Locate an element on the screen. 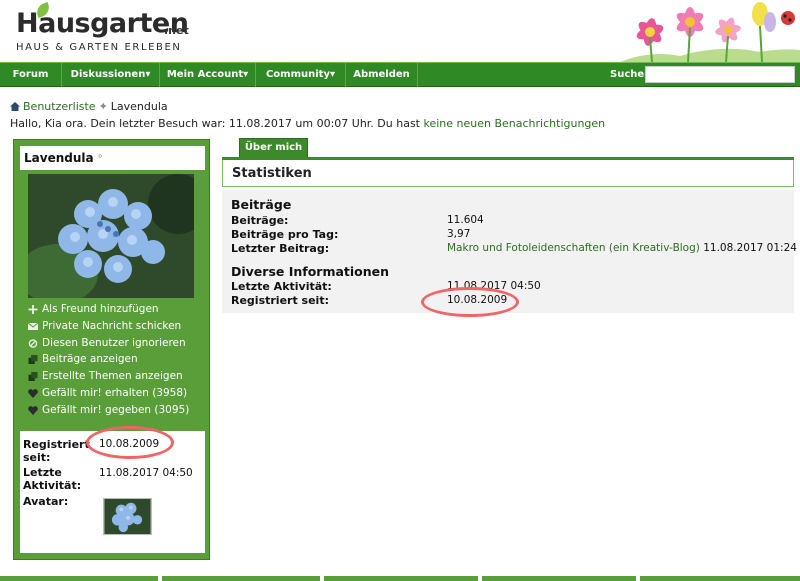 Image resolution: width=800 pixels, height=581 pixels. logo-wordmark: Hausgarten is located at coordinates (102, 23).